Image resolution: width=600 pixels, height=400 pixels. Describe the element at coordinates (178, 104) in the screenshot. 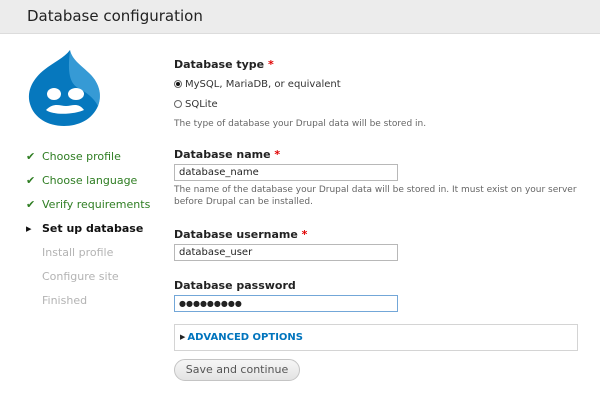

I see `radio-button` at that location.